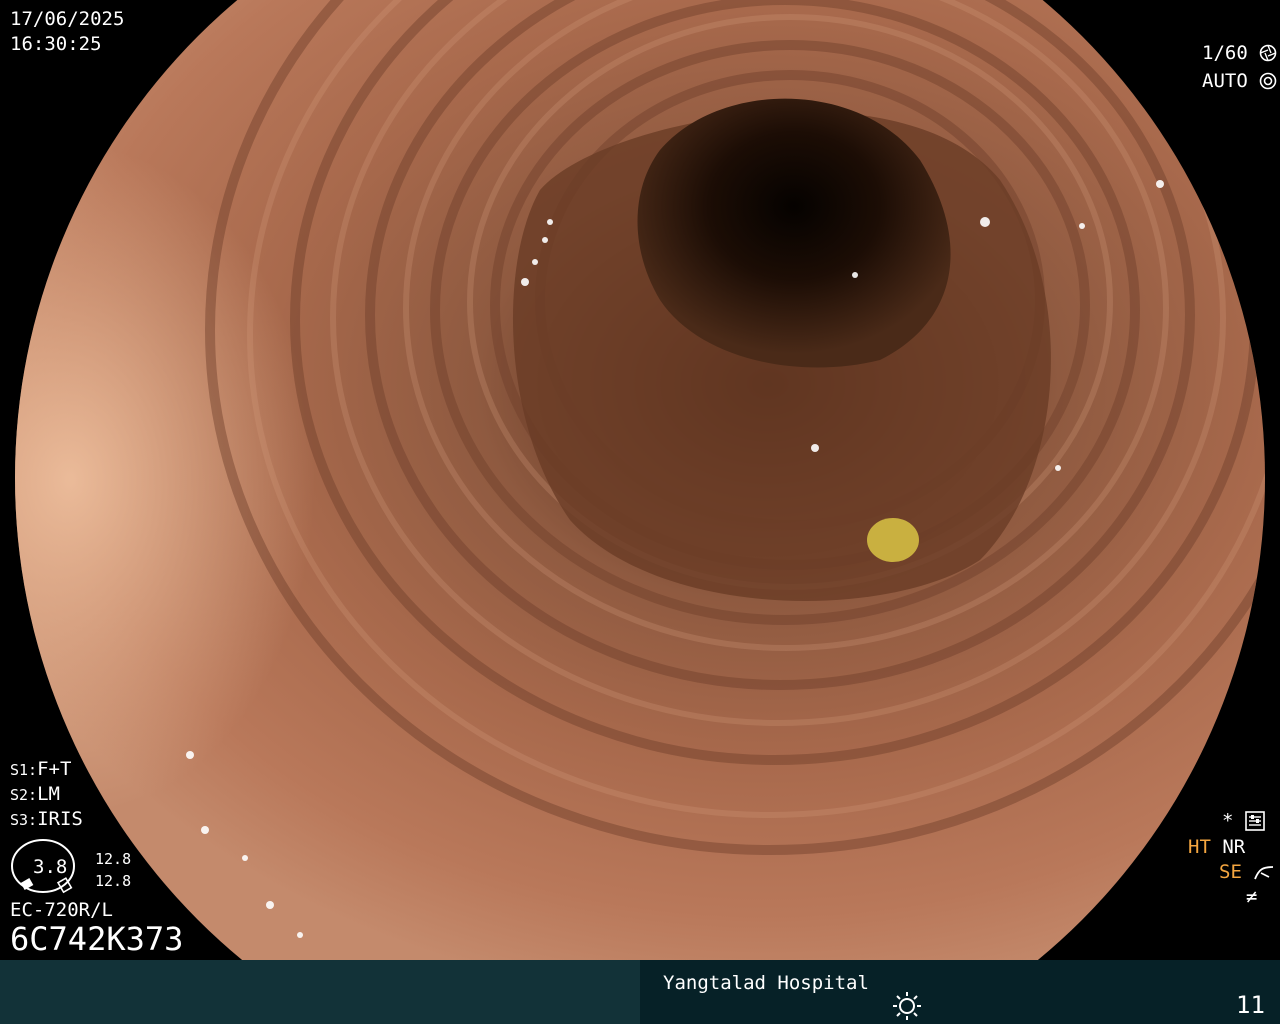 The width and height of the screenshot is (1280, 1024). Describe the element at coordinates (766, 983) in the screenshot. I see `hospital-name: Yangtalad Hospital` at that location.